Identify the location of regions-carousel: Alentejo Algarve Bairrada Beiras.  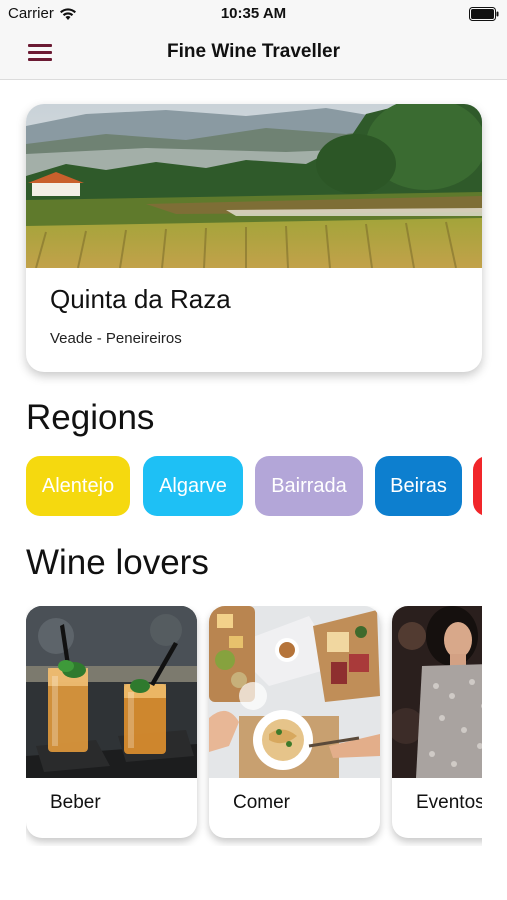
(254, 487).